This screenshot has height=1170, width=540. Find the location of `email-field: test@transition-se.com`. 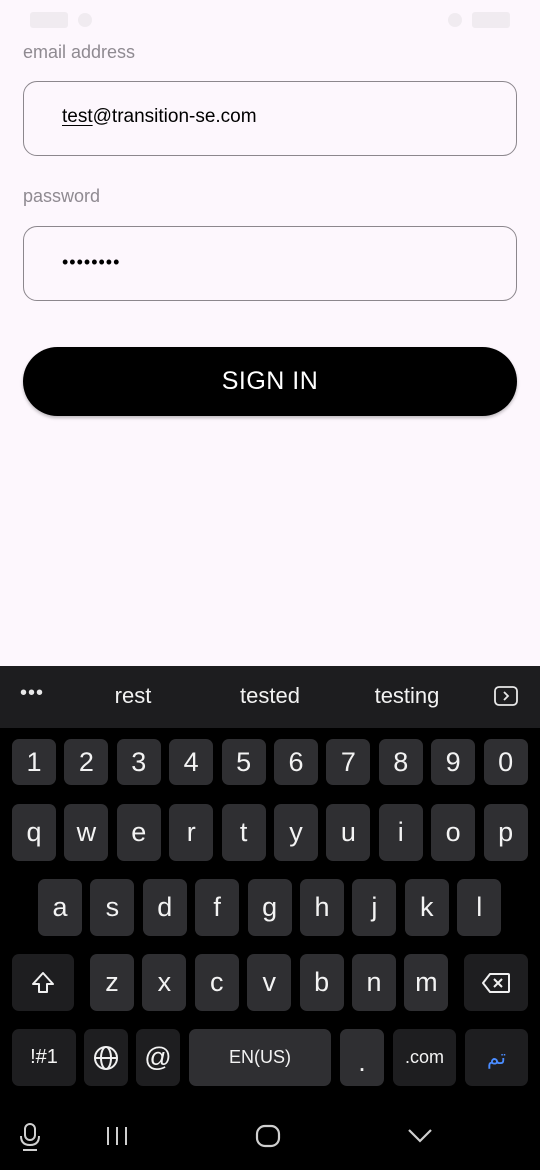

email-field: test@transition-se.com is located at coordinates (270, 118).